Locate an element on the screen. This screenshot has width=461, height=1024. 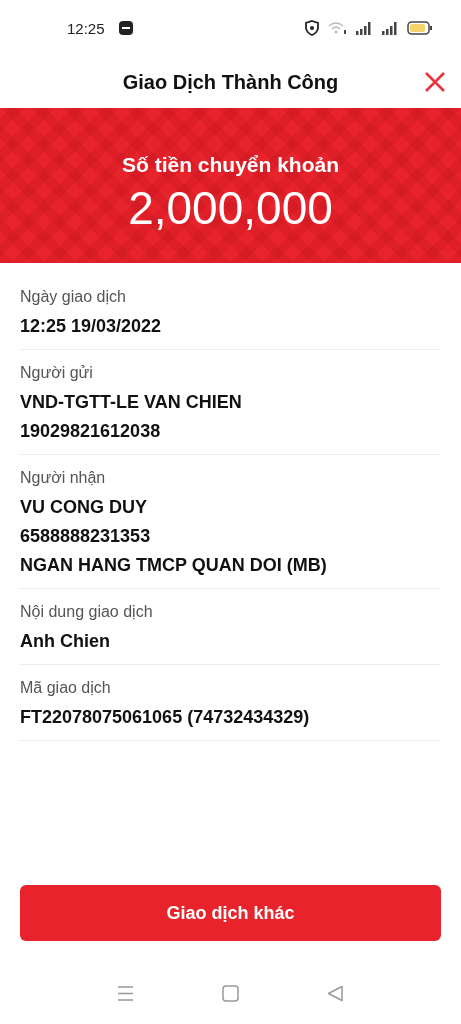
field-value: 6588888231353 is located at coordinates (86, 536).